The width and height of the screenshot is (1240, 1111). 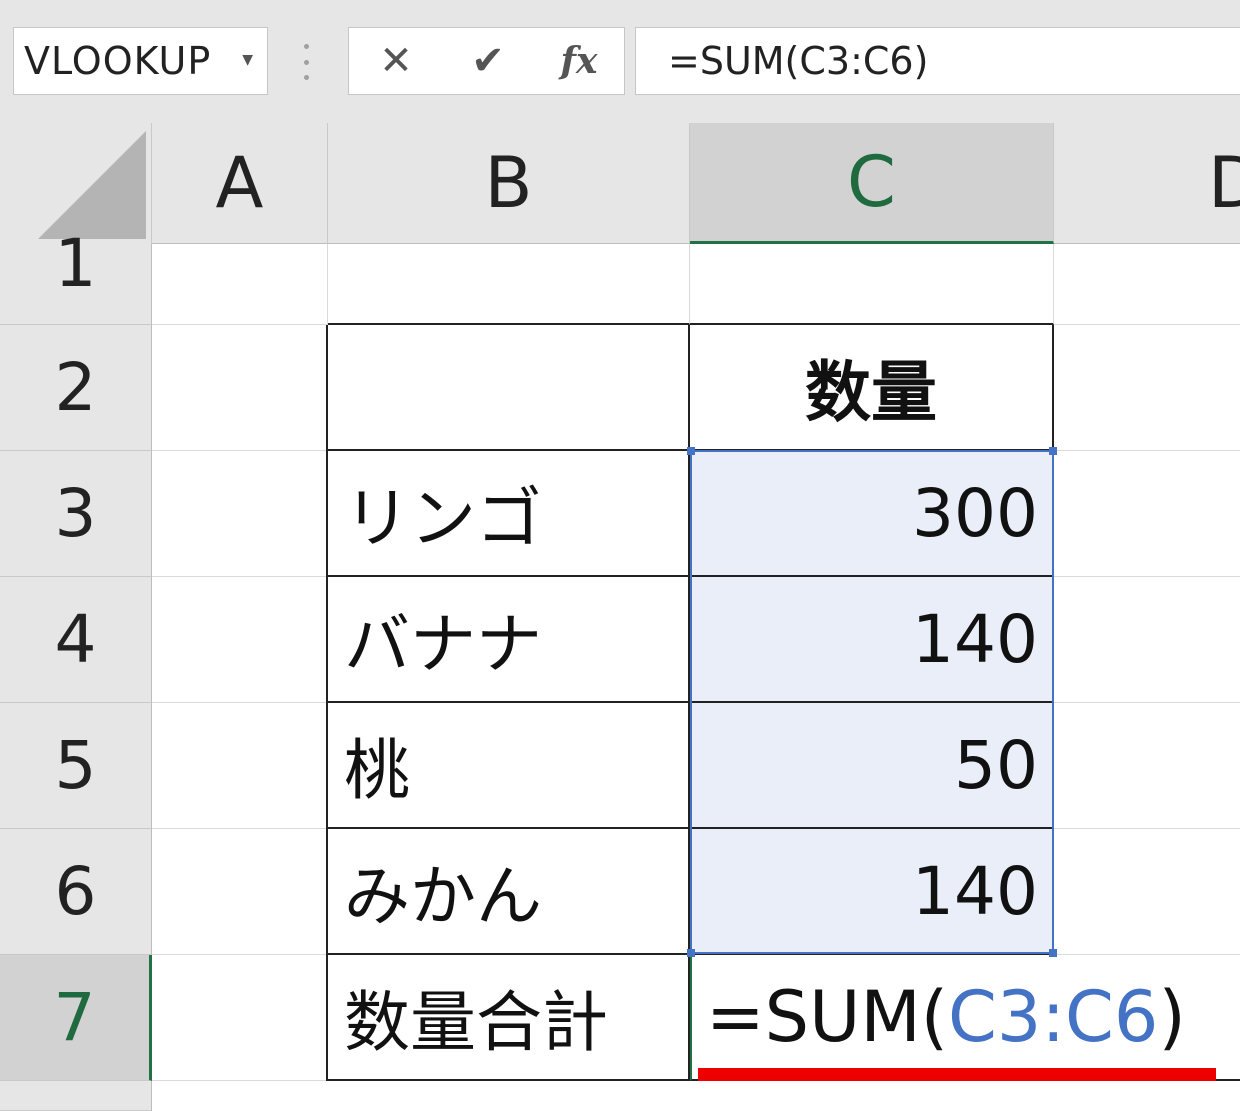 I want to click on red-underline-annotation, so click(x=957, y=1074).